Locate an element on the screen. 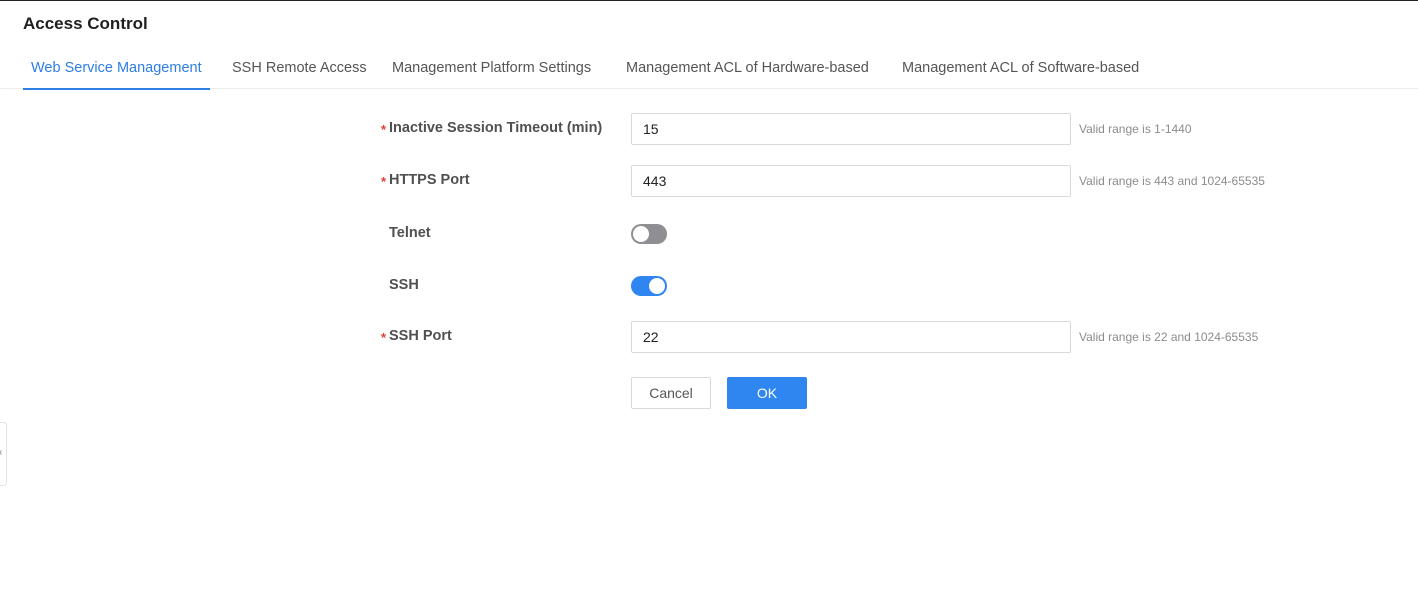 The width and height of the screenshot is (1418, 611). timeout-input is located at coordinates (851, 129).